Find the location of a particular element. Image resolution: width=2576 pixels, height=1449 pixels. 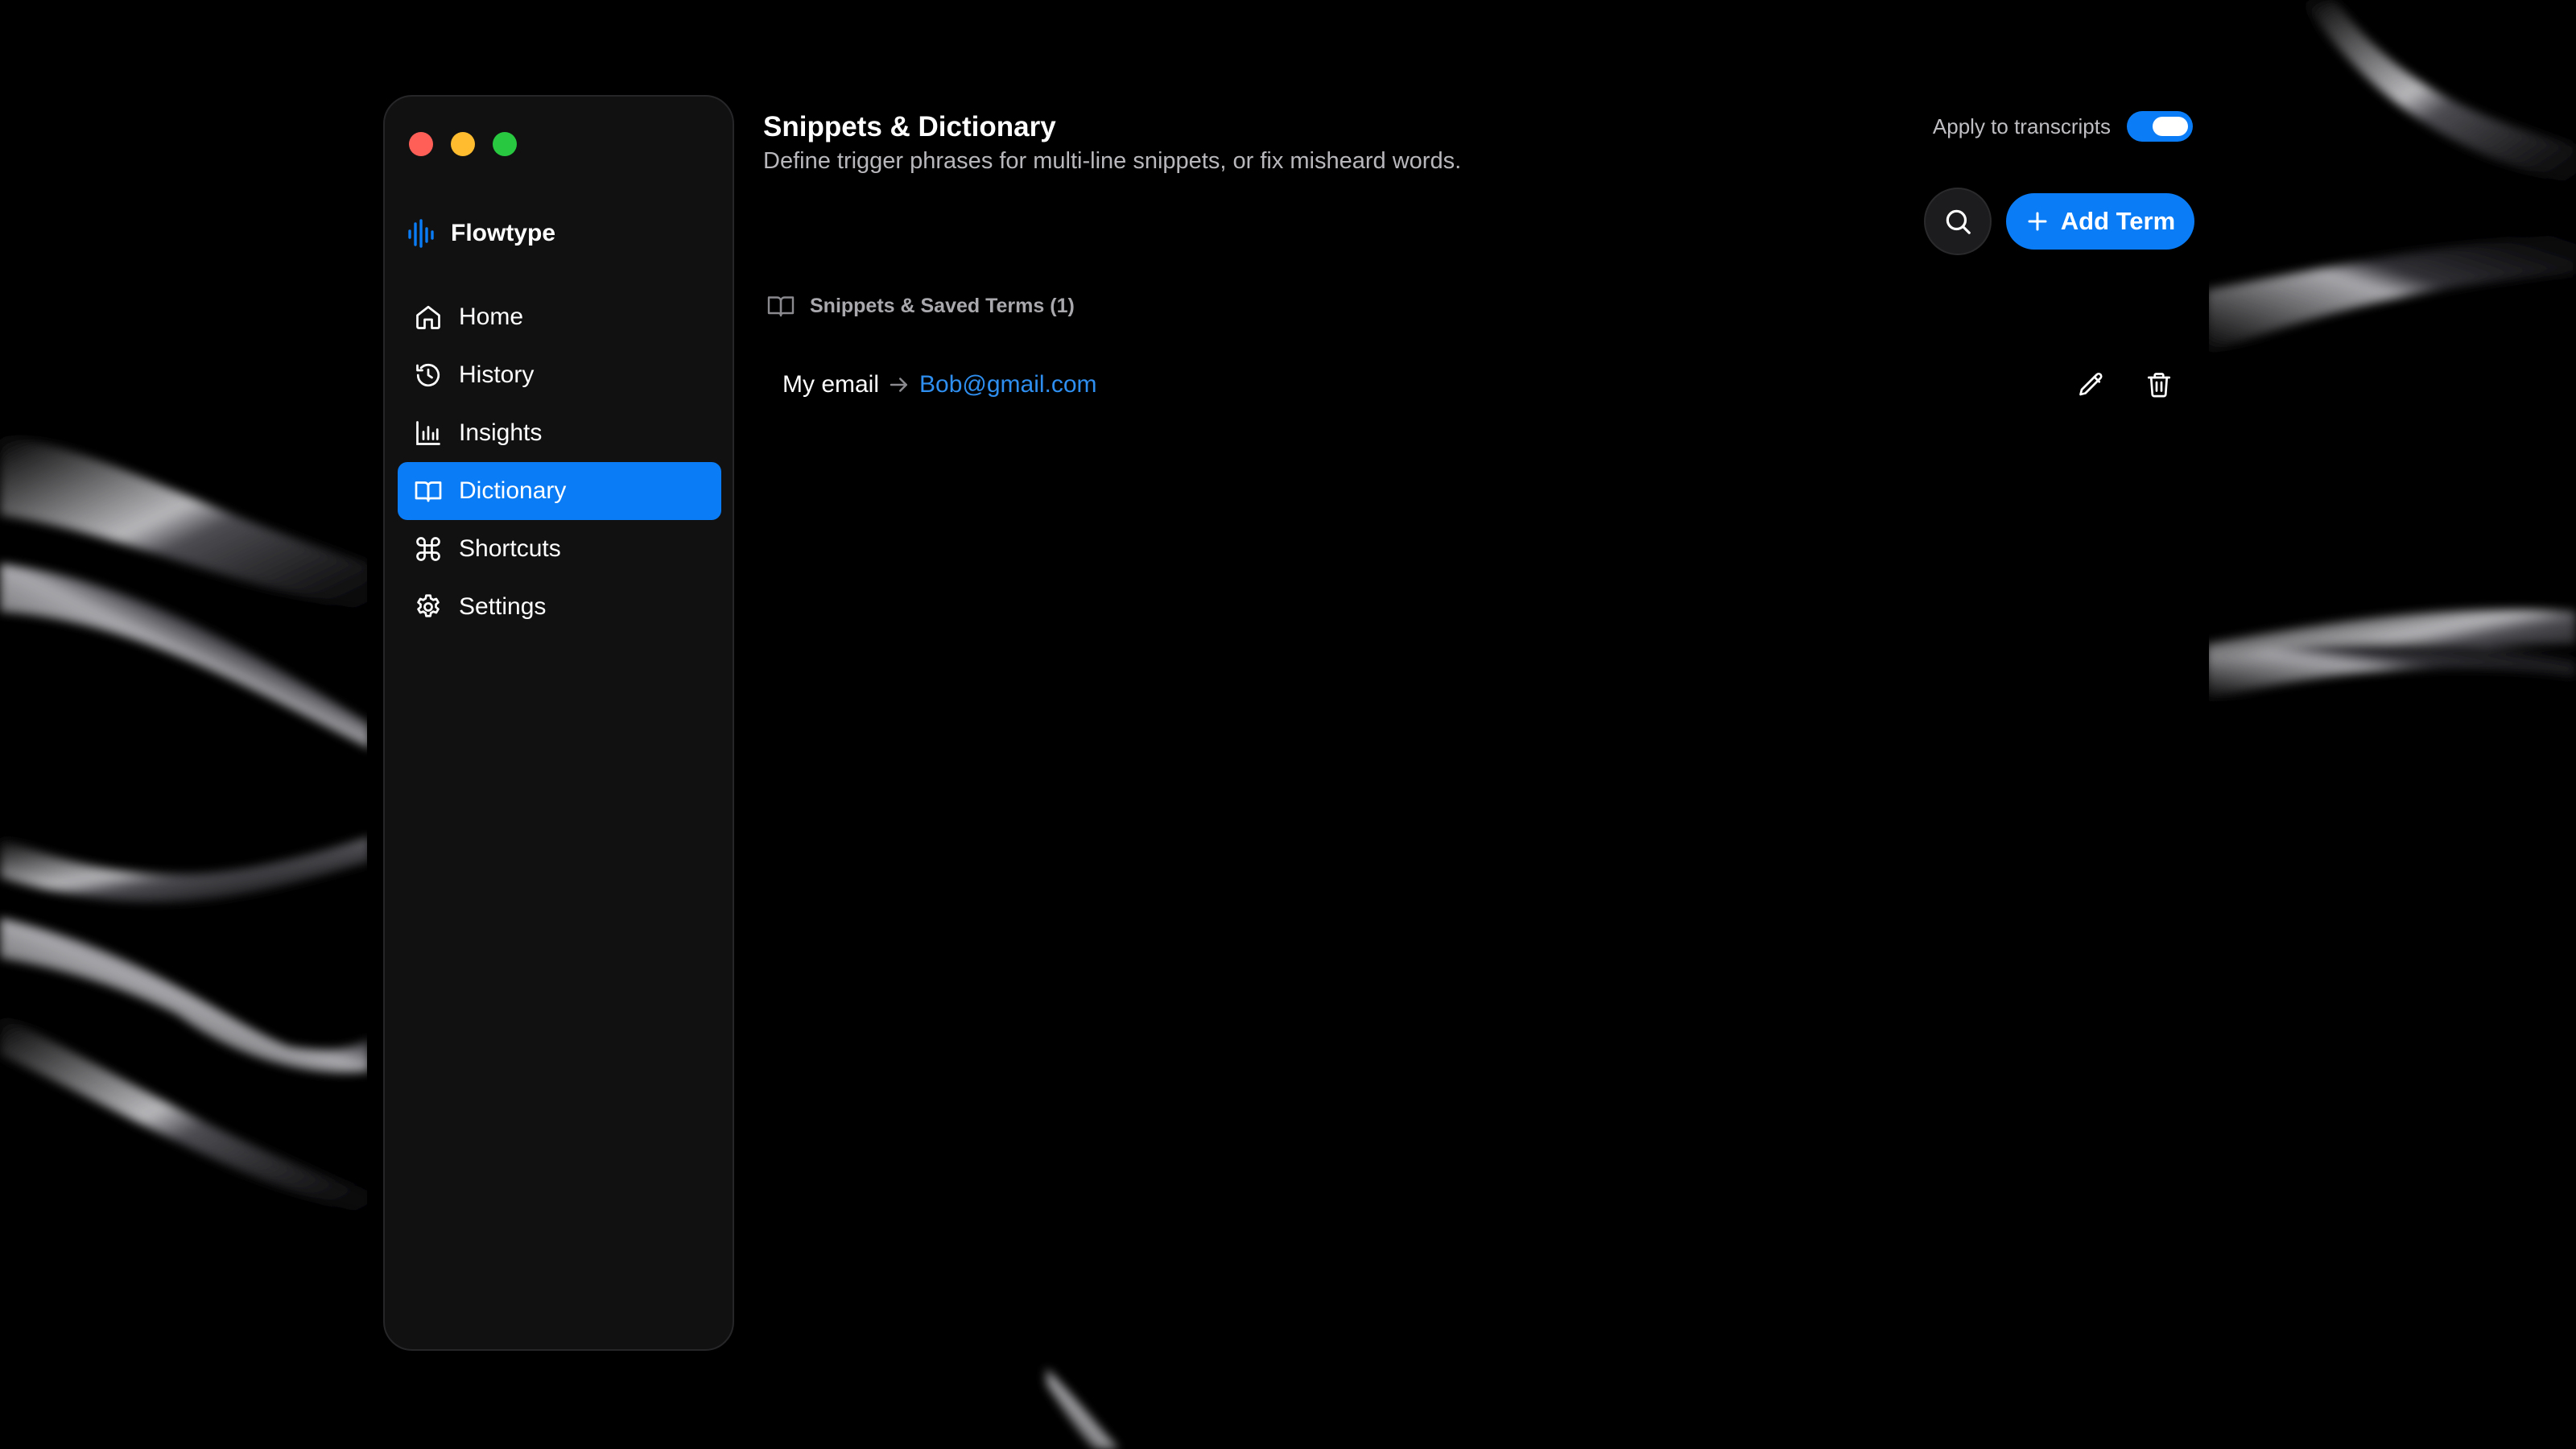

sidebar-item-shortcuts: Shortcuts is located at coordinates (559, 549).